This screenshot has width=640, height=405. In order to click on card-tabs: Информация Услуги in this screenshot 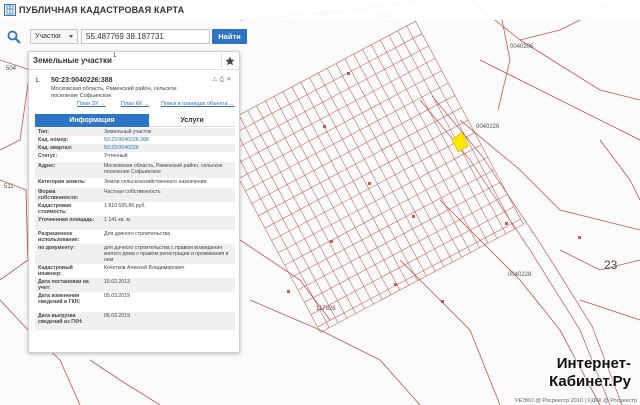, I will do `click(135, 120)`.